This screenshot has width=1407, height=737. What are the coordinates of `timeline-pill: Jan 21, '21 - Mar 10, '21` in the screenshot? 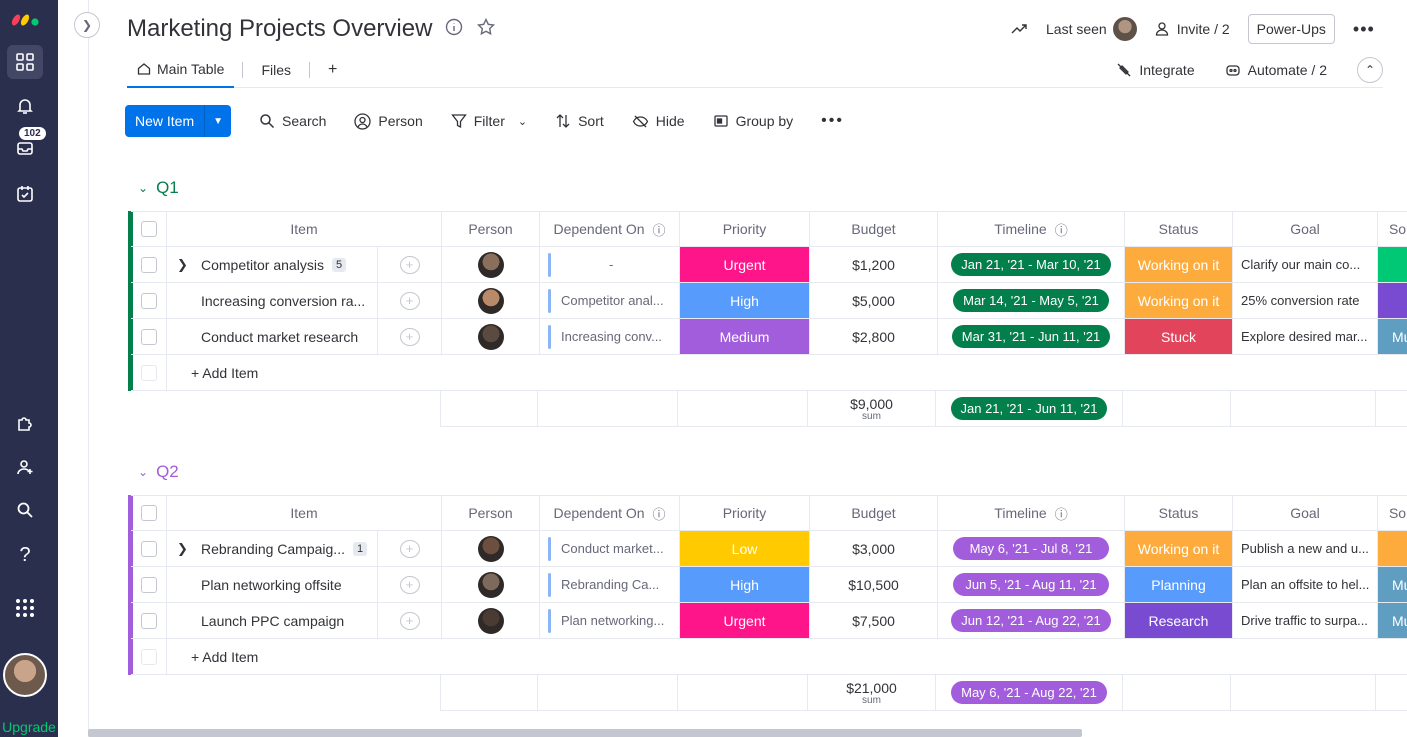 It's located at (1031, 264).